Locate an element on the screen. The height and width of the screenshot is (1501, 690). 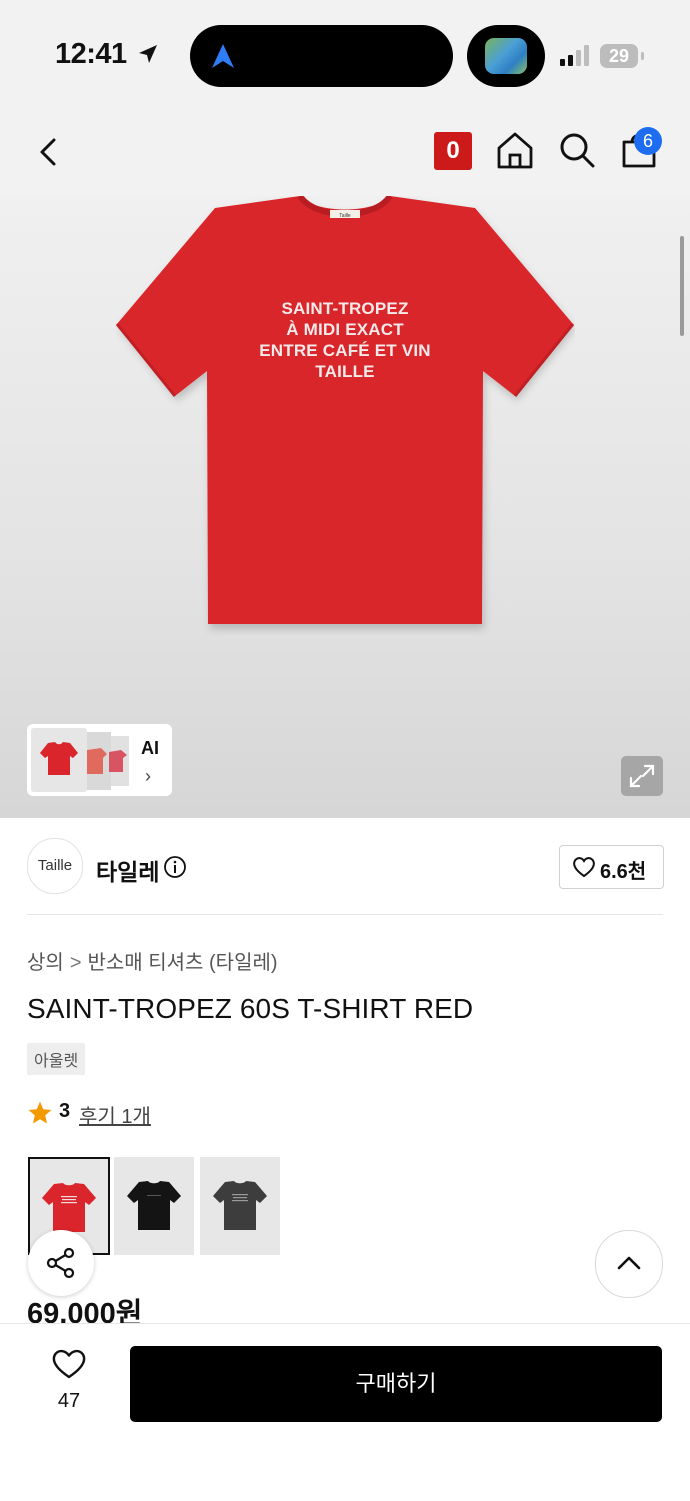
bottom-action-bar: 47 구매하기 is located at coordinates (345, 1412).